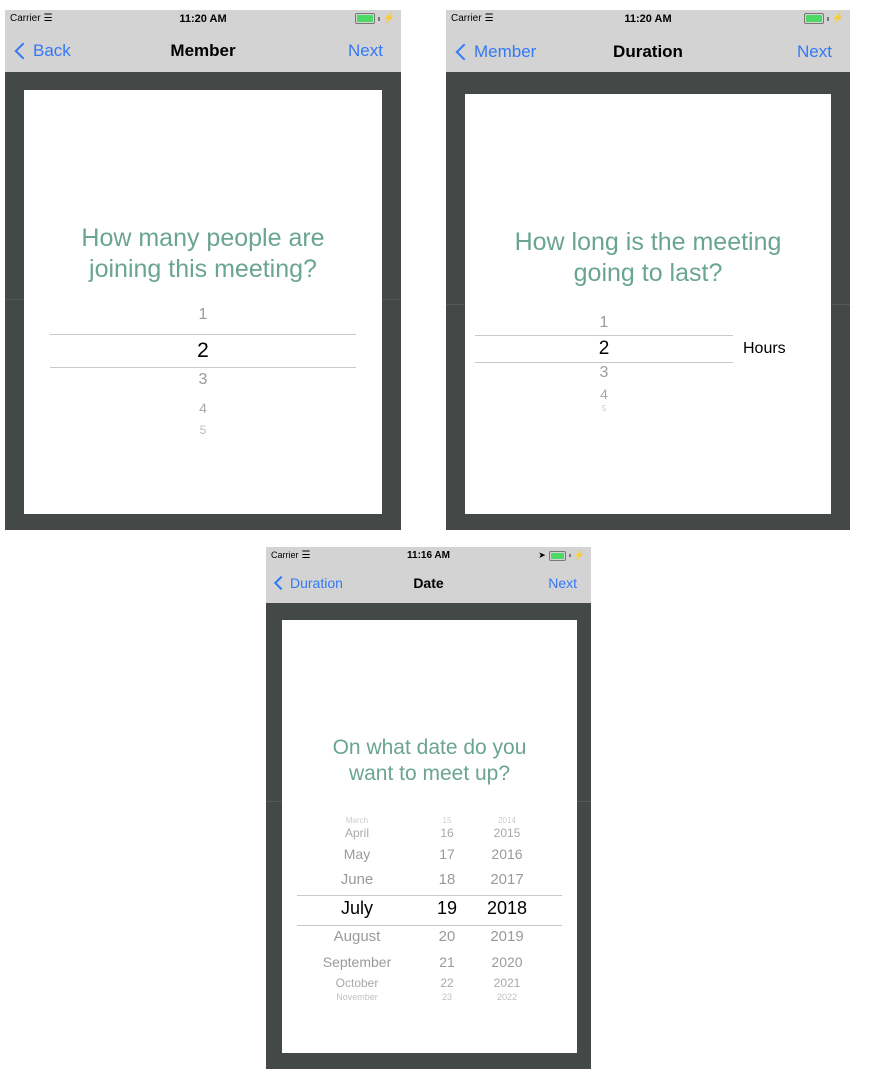 The width and height of the screenshot is (873, 1078). Describe the element at coordinates (429, 761) in the screenshot. I see `question-text: On what date do you want to meet up?` at that location.